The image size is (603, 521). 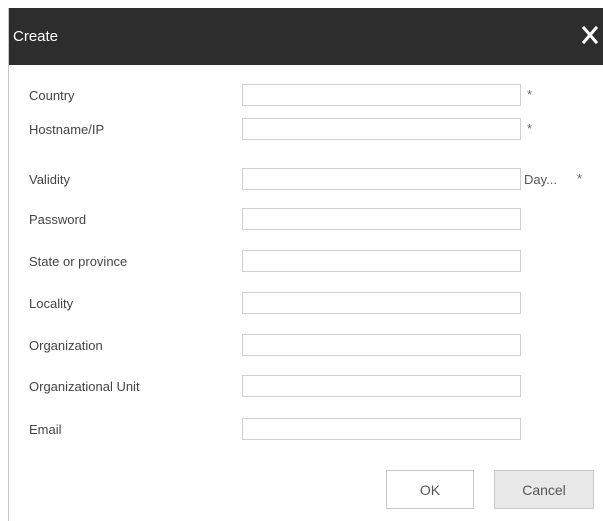 What do you see at coordinates (45, 429) in the screenshot?
I see `email-label: Email` at bounding box center [45, 429].